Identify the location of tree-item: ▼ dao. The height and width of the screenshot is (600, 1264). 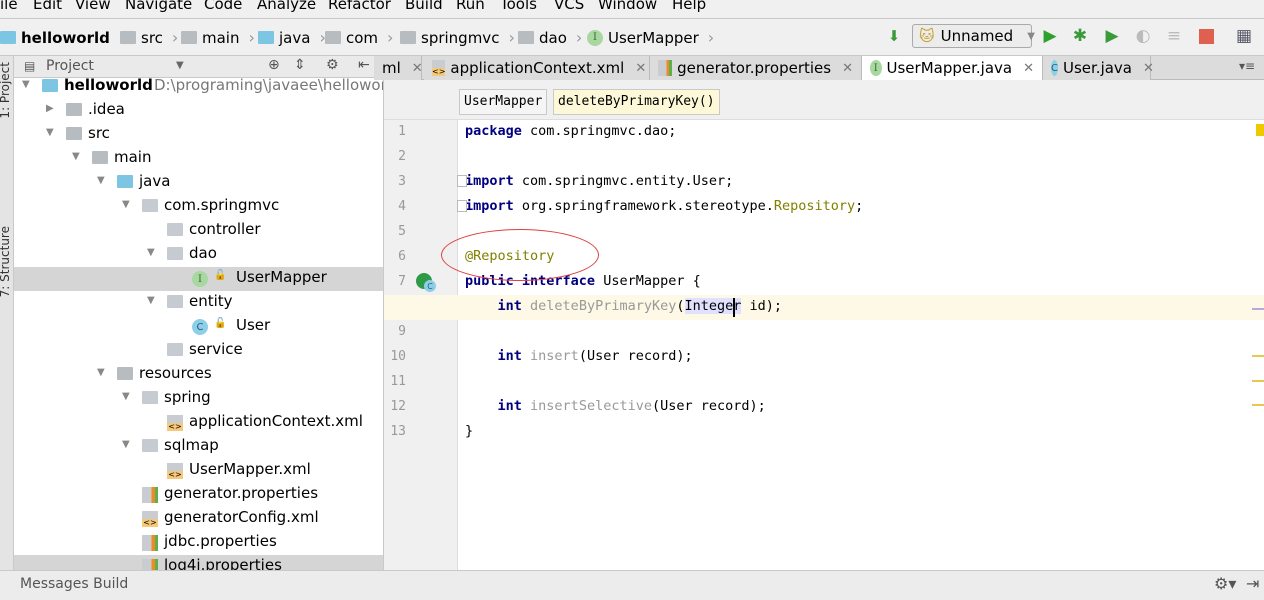
(198, 255).